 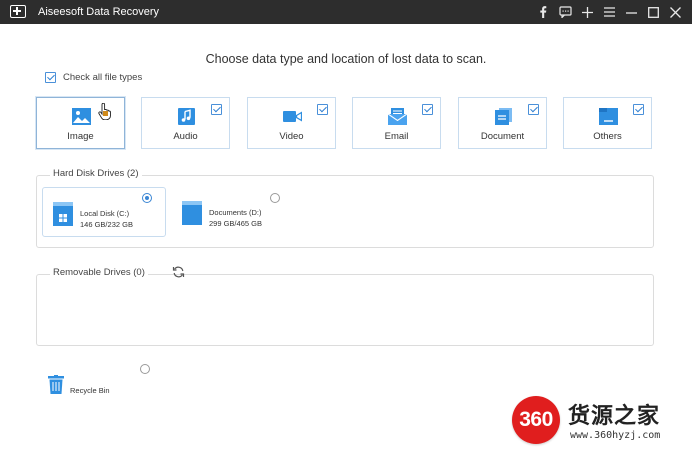 What do you see at coordinates (50, 77) in the screenshot?
I see `check-all-checkbox` at bounding box center [50, 77].